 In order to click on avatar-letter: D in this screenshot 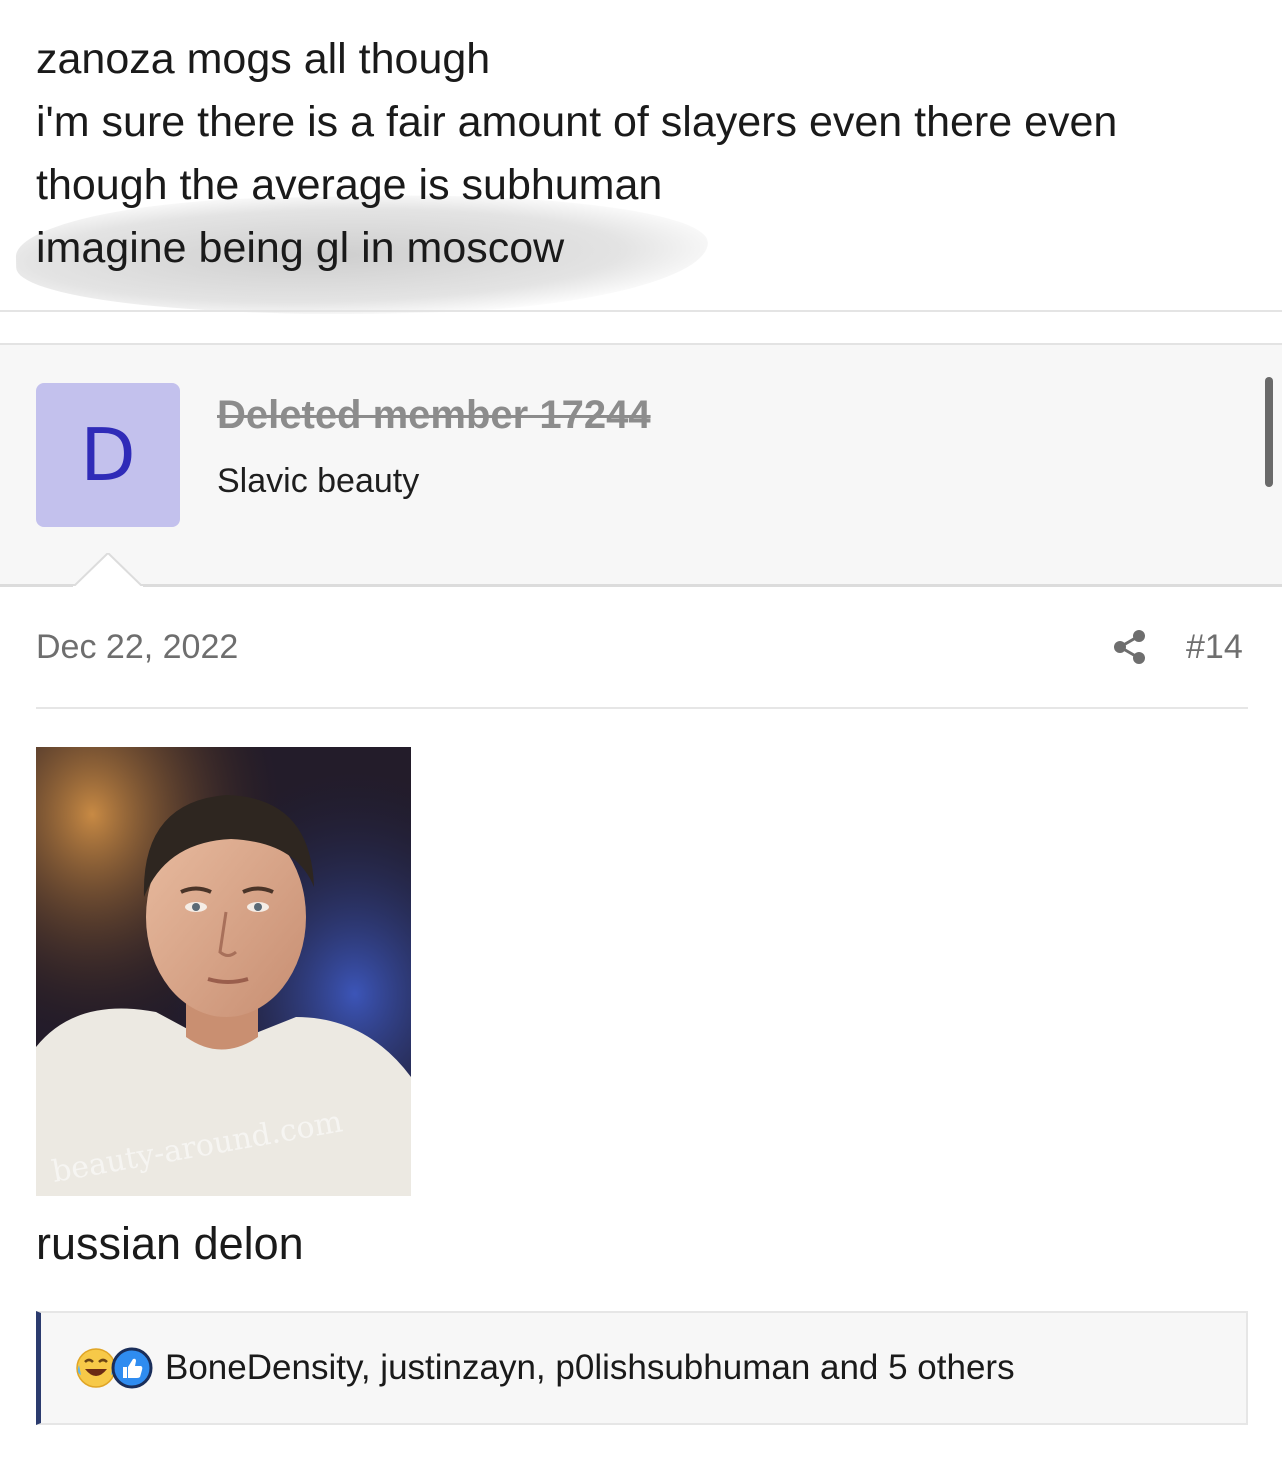, I will do `click(108, 455)`.